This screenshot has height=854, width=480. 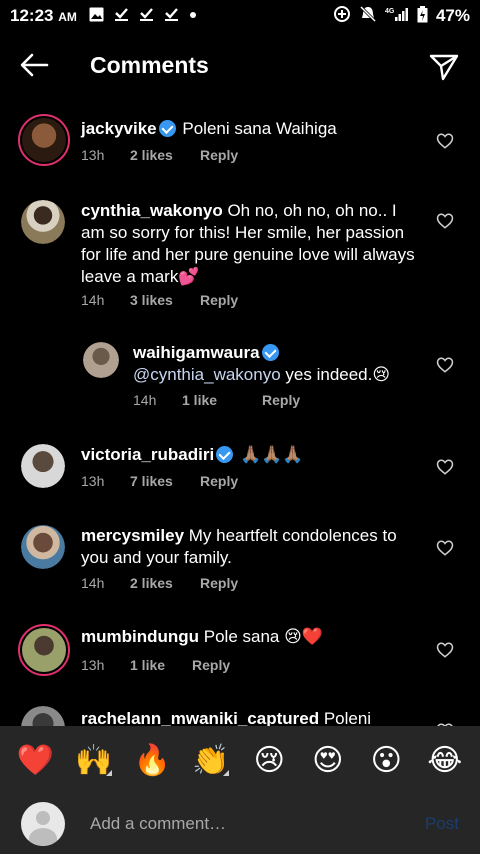 What do you see at coordinates (338, 374) in the screenshot?
I see `comment-text: yes indeed.😢` at bounding box center [338, 374].